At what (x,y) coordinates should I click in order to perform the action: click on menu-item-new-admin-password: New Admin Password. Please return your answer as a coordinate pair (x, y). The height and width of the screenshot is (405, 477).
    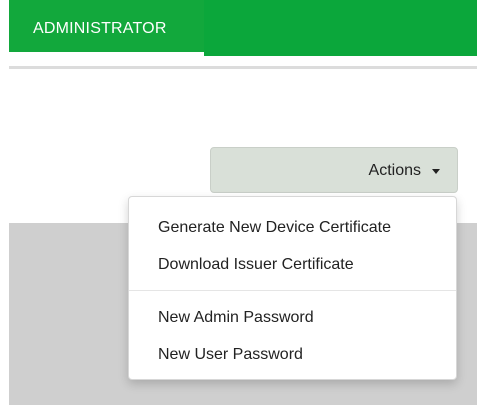
    Looking at the image, I should click on (292, 317).